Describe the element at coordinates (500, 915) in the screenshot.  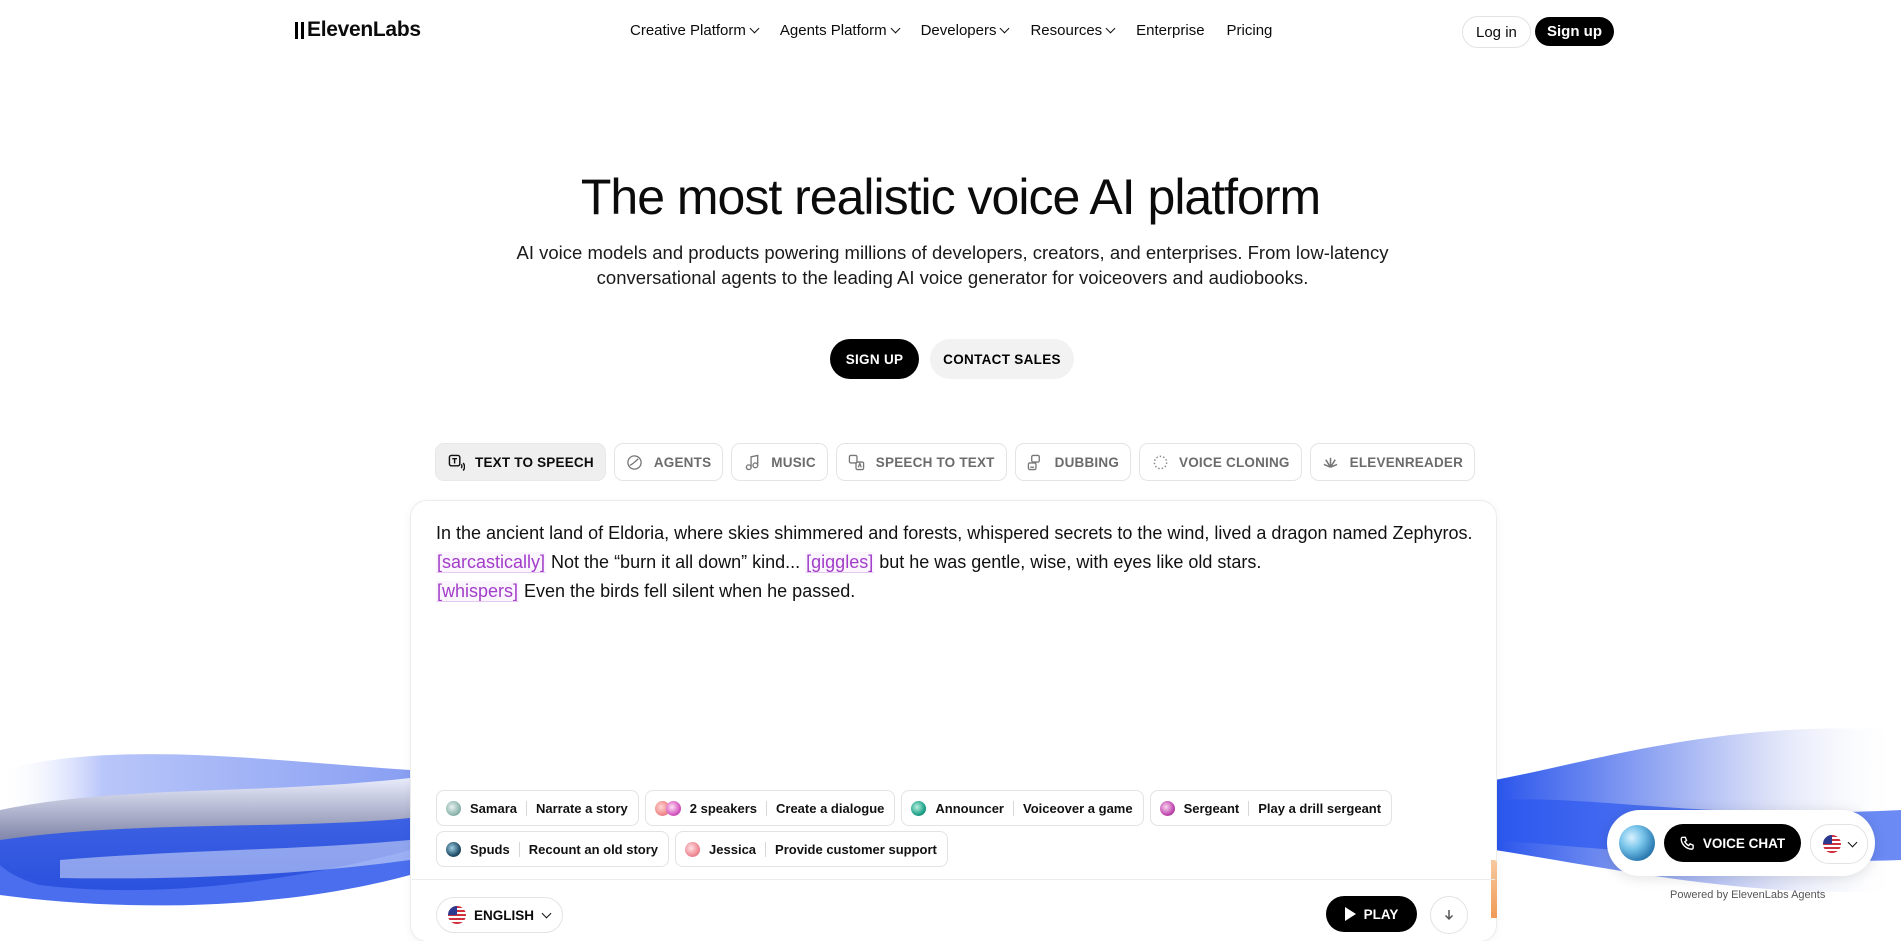
I see `language-select: ENGLISH` at that location.